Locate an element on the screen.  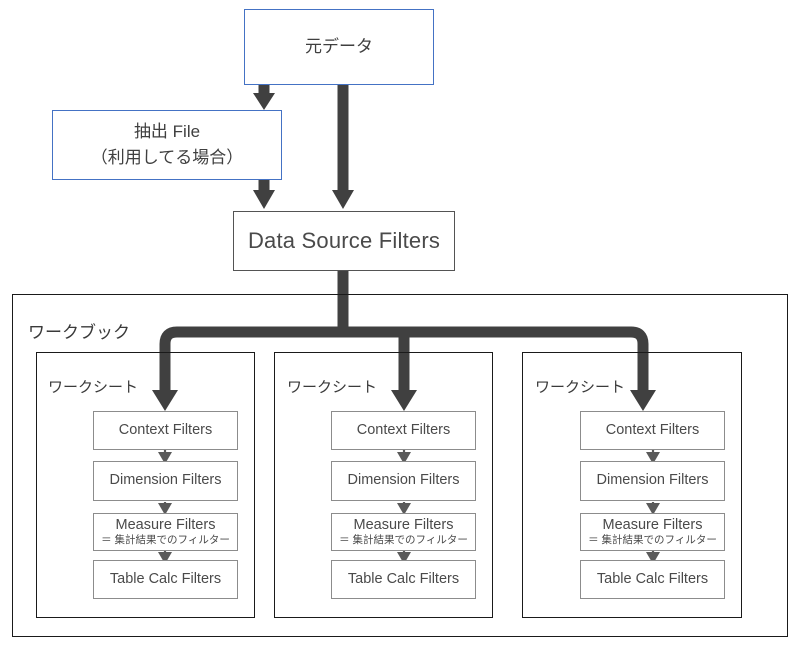
worksheet-3-filter-tablecalc: Table Calc Filters is located at coordinates (652, 579).